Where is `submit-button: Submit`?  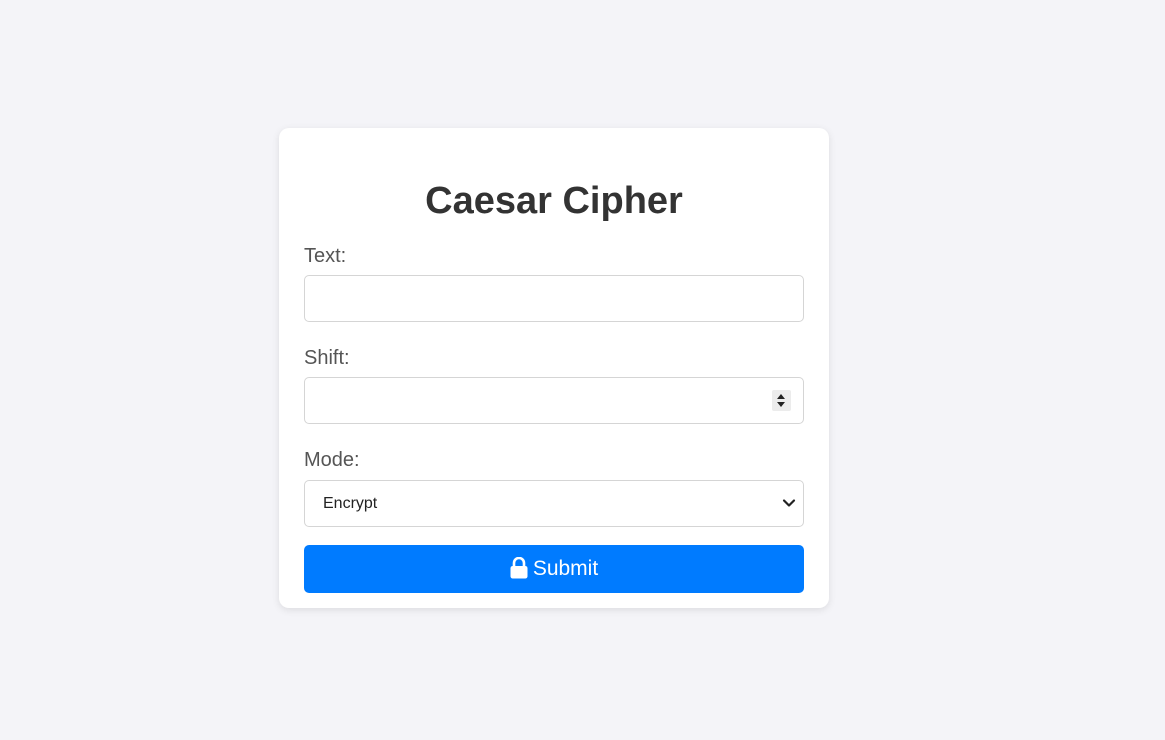
submit-button: Submit is located at coordinates (554, 569).